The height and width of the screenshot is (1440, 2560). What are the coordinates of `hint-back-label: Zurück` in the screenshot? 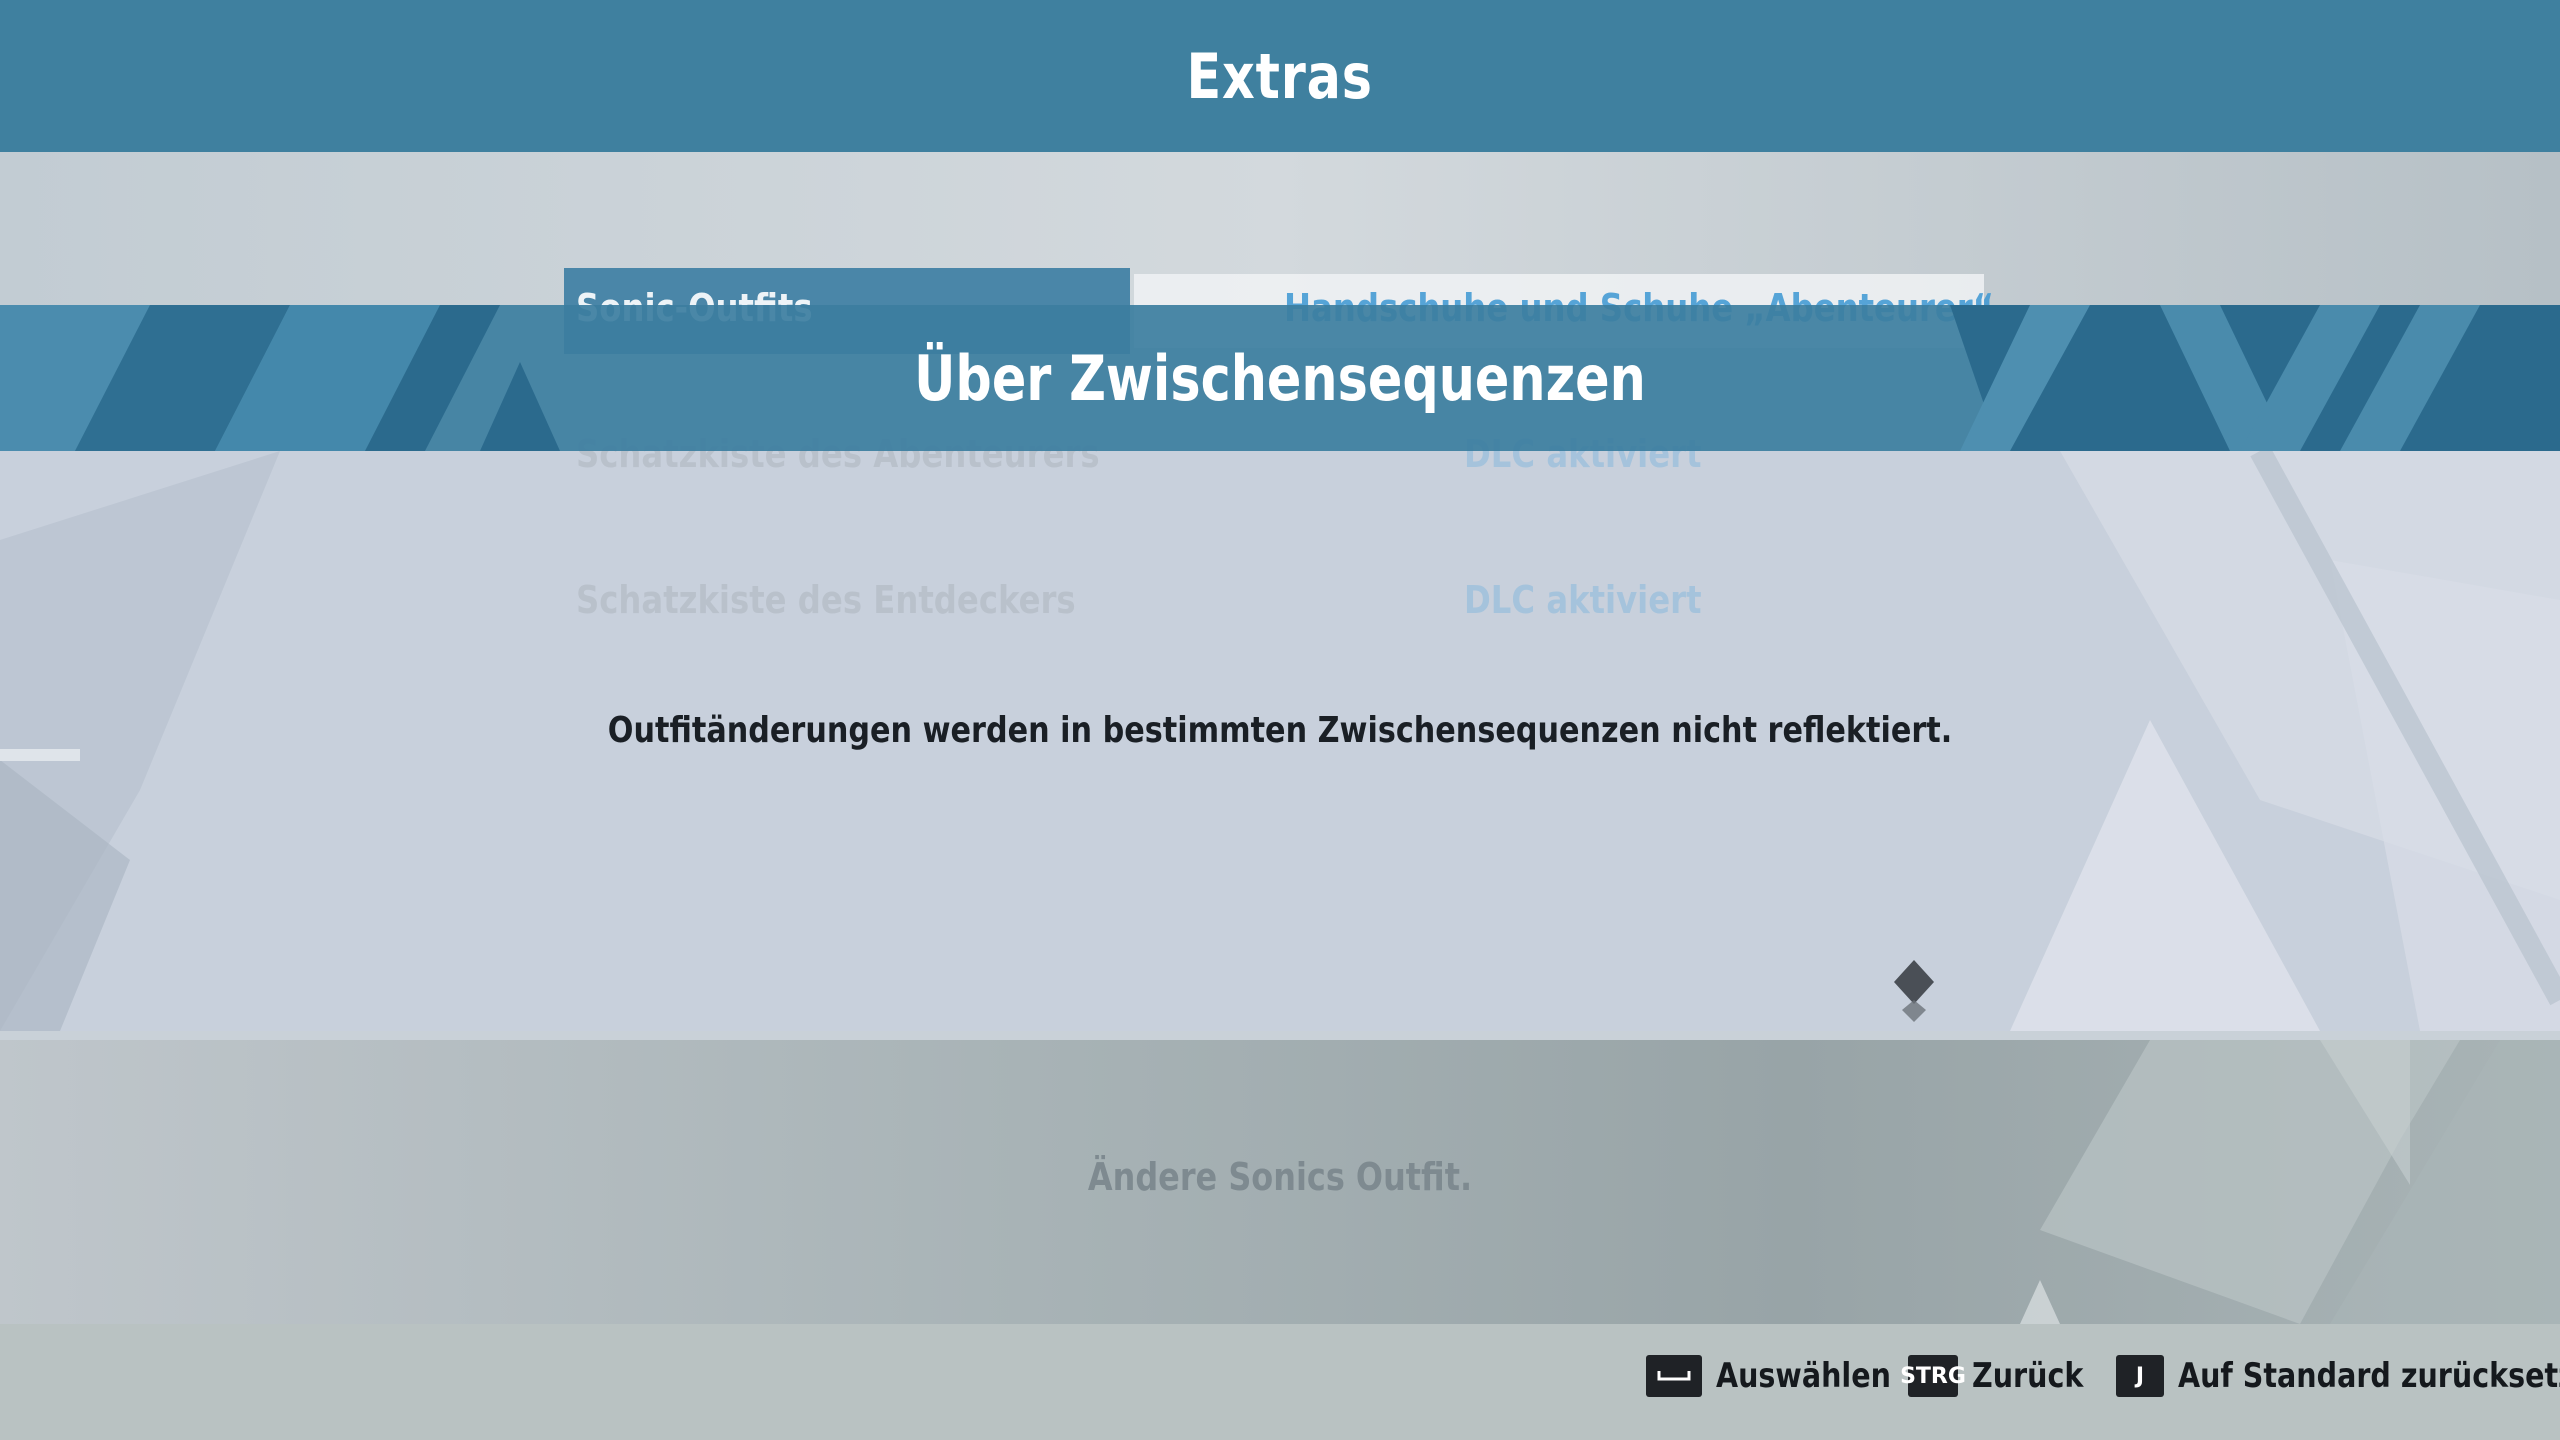 It's located at (2028, 1376).